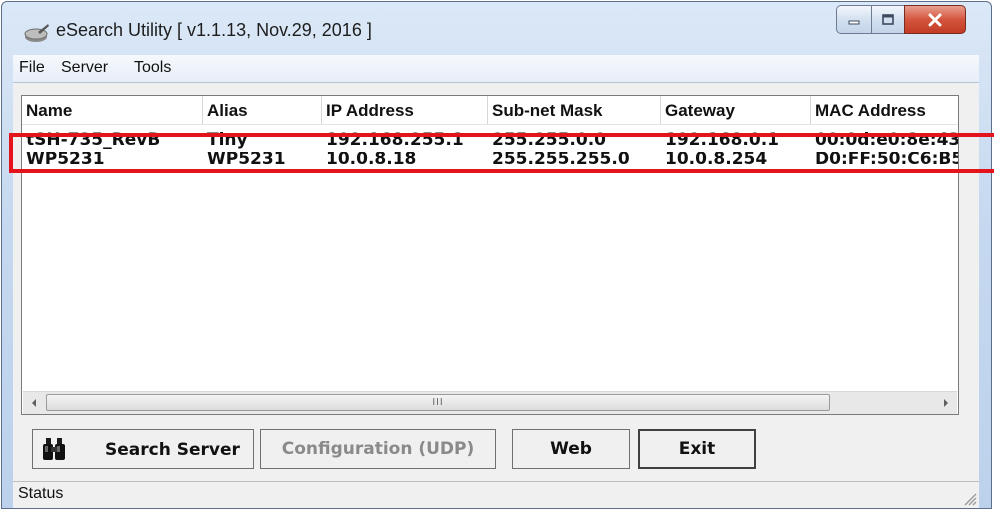 Image resolution: width=995 pixels, height=512 pixels. Describe the element at coordinates (262, 110) in the screenshot. I see `column-header-alias: Alias` at that location.